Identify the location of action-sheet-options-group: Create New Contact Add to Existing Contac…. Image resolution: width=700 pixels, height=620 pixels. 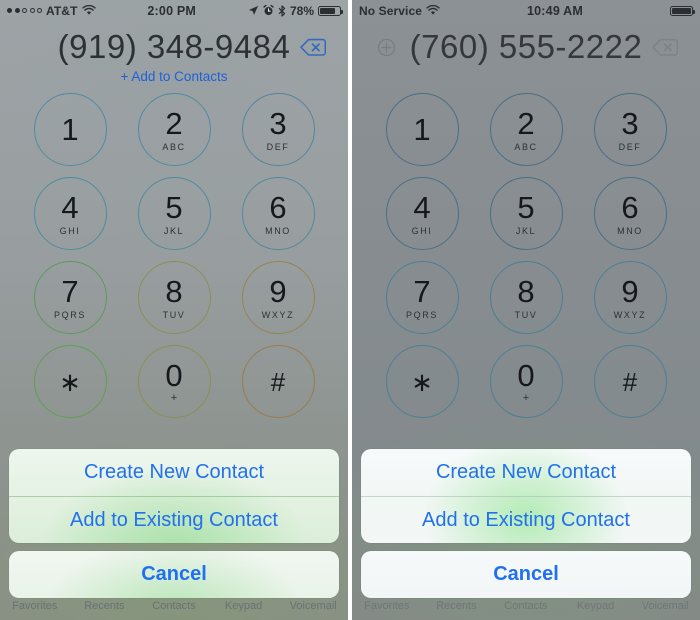
(526, 496).